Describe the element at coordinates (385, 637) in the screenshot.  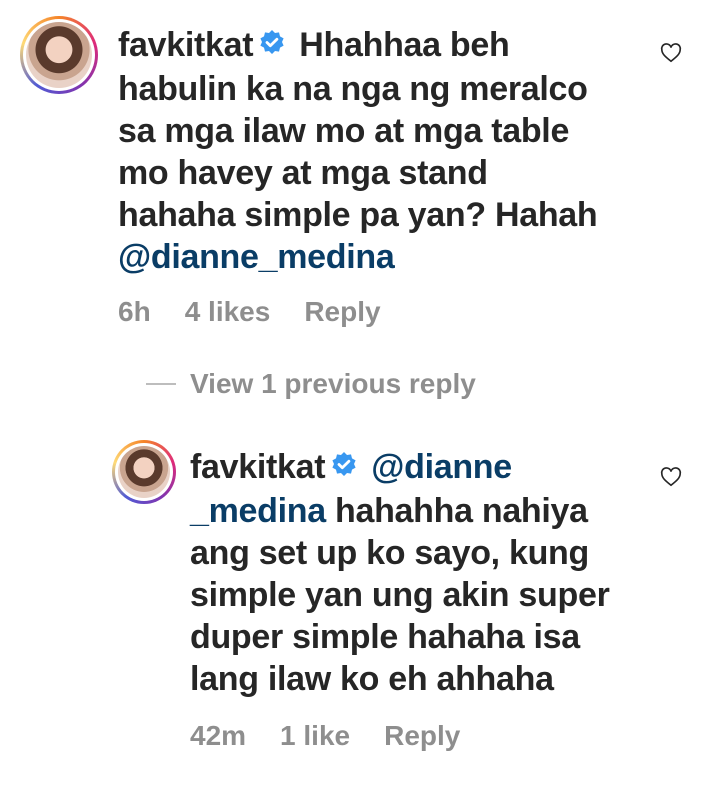
I see `comment-text-line: duper simple hahaha isa` at that location.